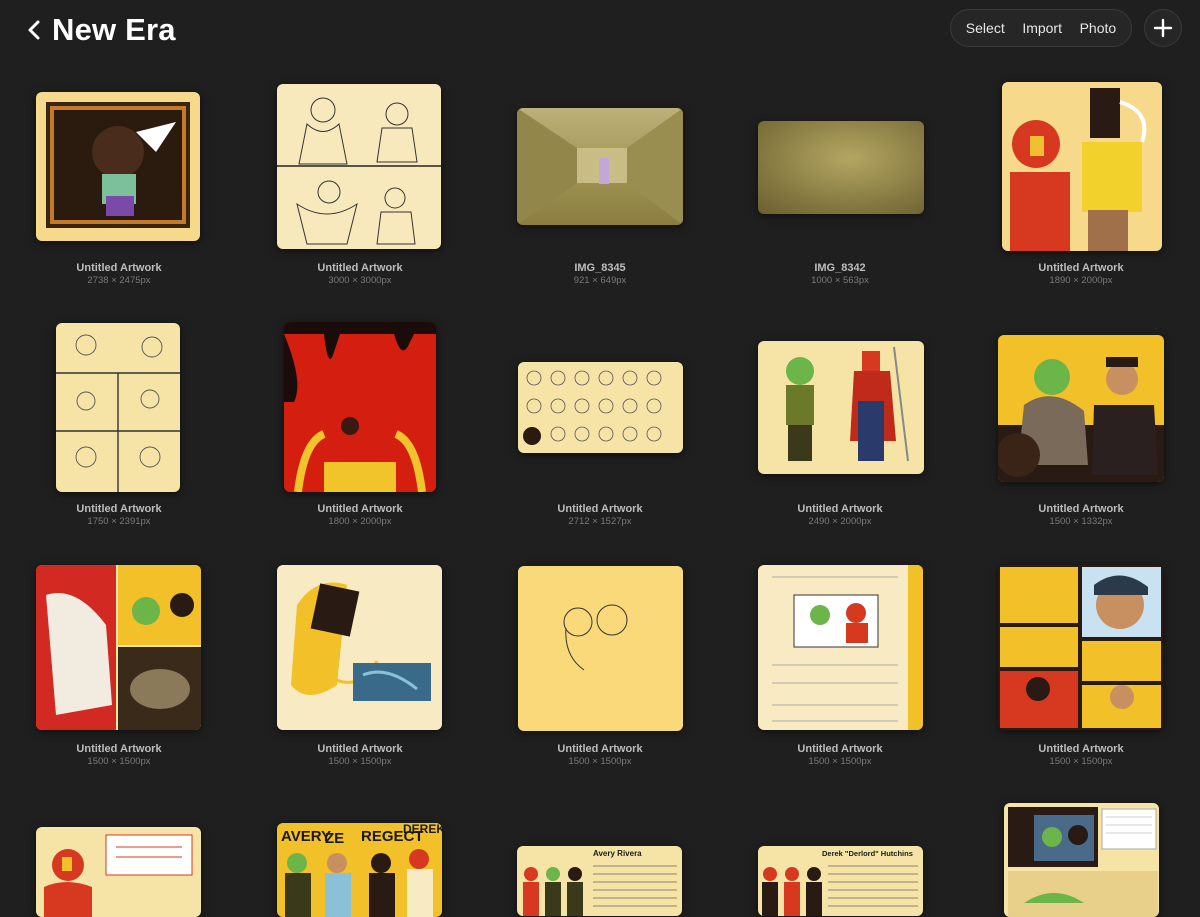  I want to click on artwork-dimensions: 1000 × 563px, so click(840, 280).